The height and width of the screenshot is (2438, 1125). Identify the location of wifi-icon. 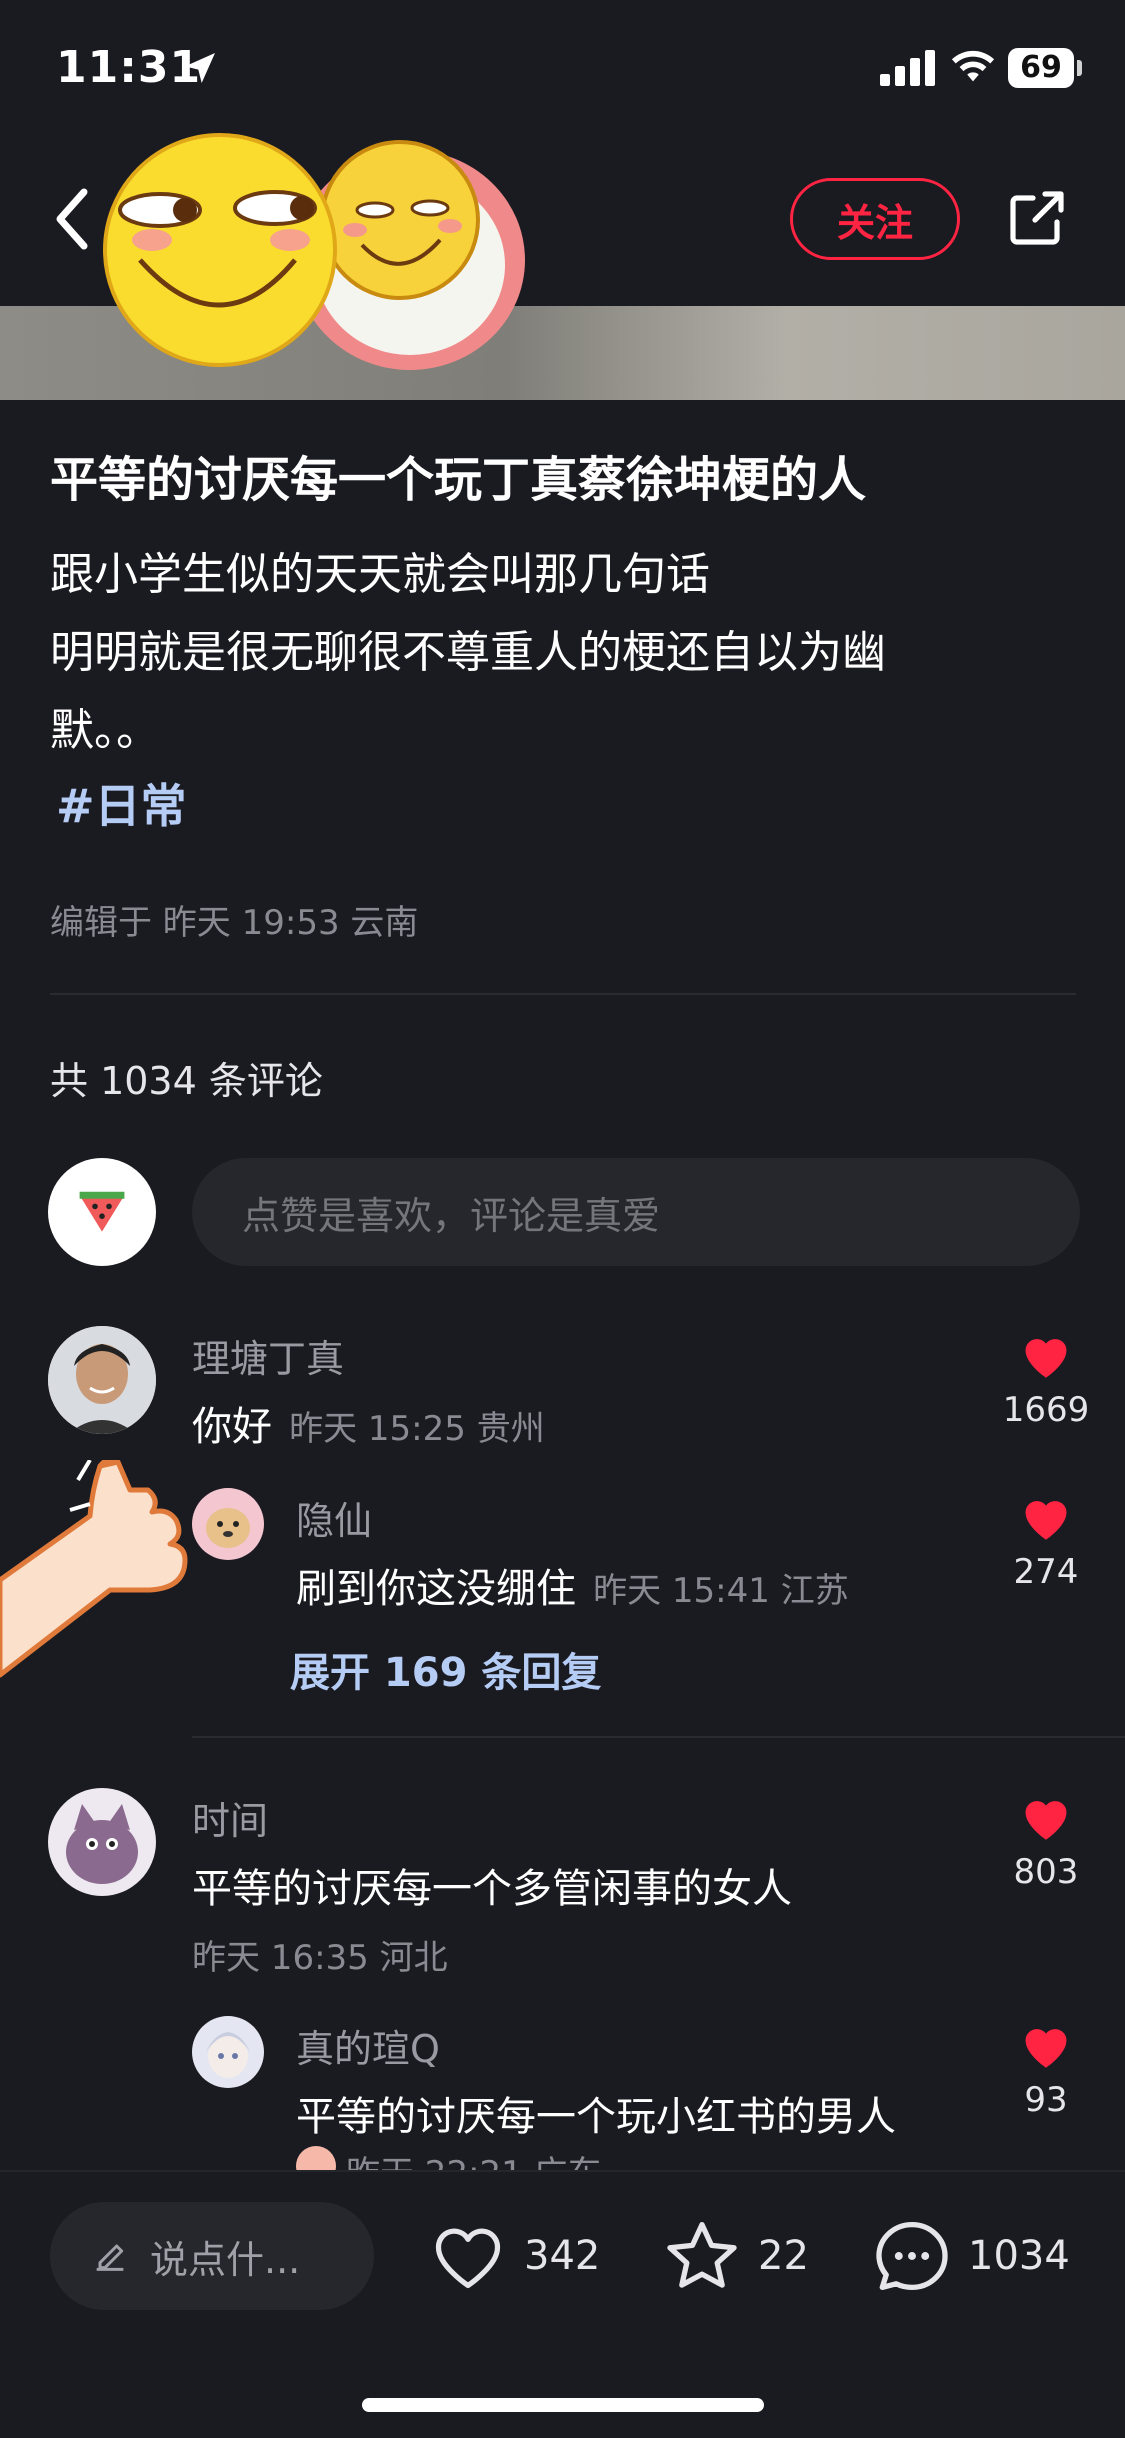
(973, 66).